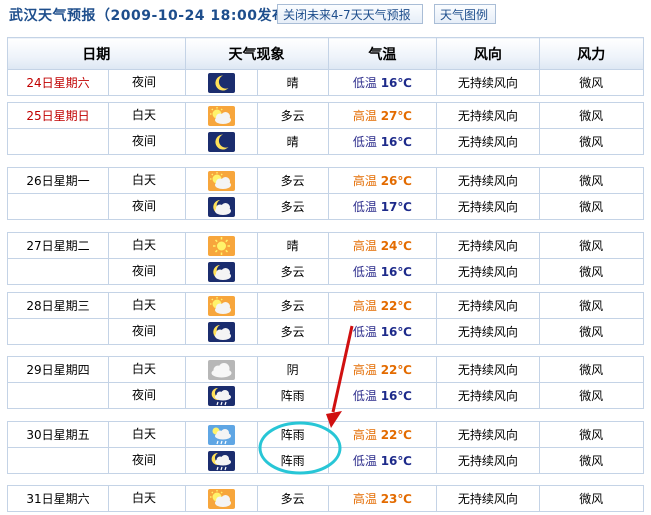  What do you see at coordinates (96, 305) in the screenshot?
I see `date-period-cell: 28日星期三 白天` at bounding box center [96, 305].